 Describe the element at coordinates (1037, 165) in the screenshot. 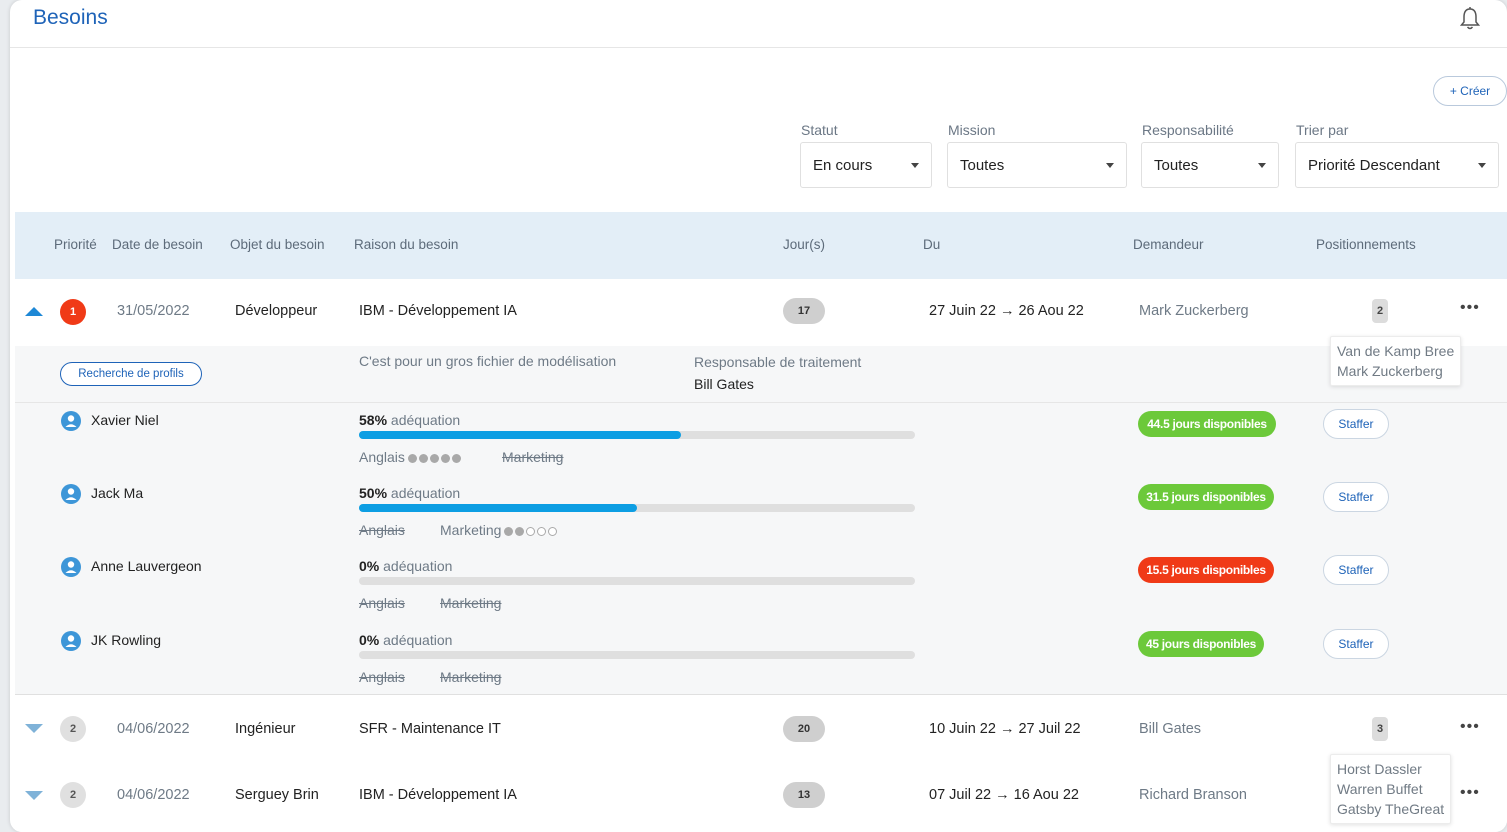

I see `mission-select: Toutes` at that location.